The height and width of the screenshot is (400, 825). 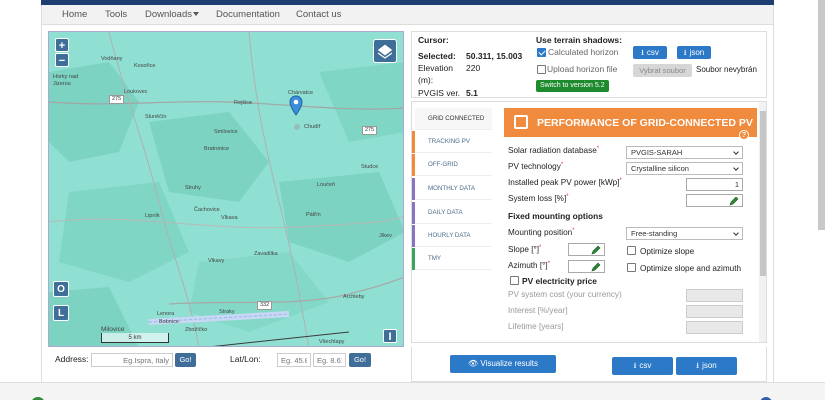 What do you see at coordinates (196, 14) in the screenshot?
I see `caret-down-icon` at bounding box center [196, 14].